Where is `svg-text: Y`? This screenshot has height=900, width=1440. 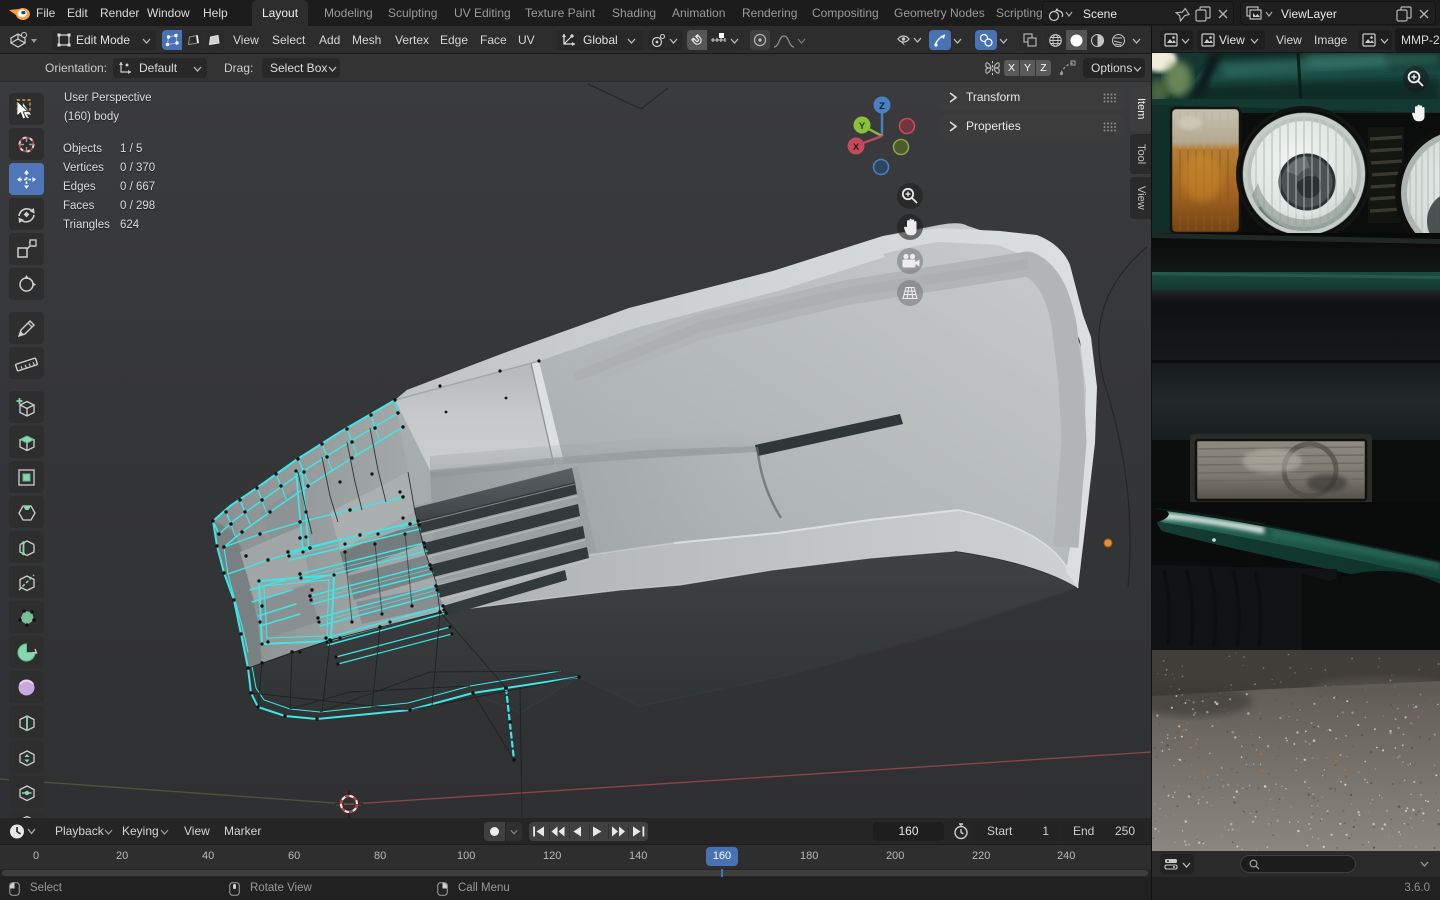
svg-text: Y is located at coordinates (862, 126).